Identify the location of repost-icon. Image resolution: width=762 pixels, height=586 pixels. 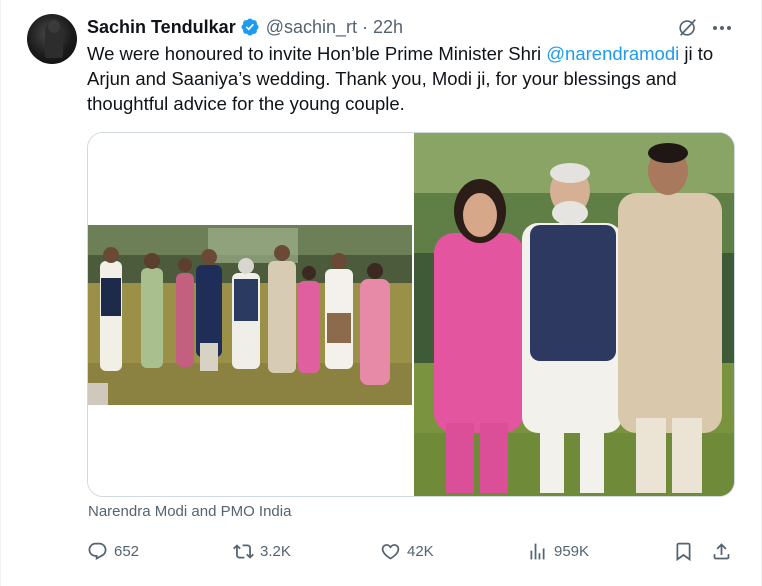
(243, 551).